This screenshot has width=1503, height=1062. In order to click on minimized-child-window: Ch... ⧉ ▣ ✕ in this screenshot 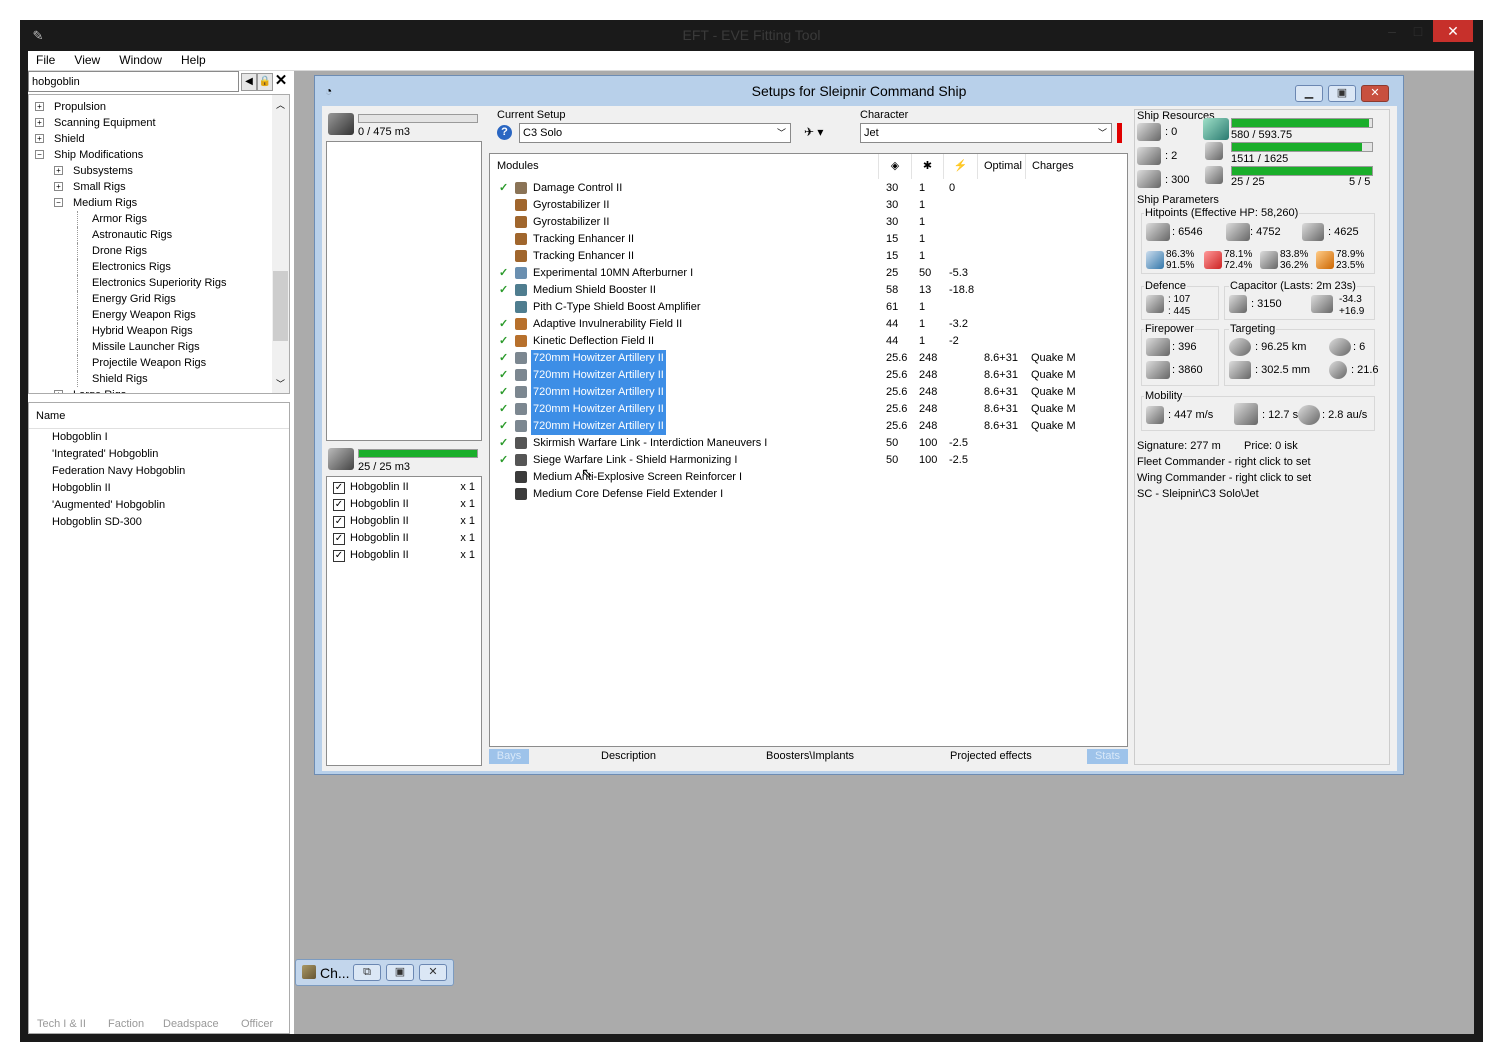, I will do `click(374, 972)`.